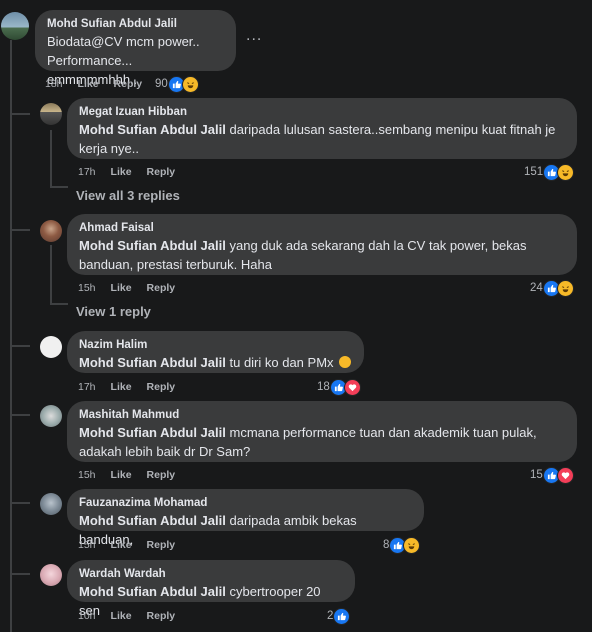 The image size is (592, 632). What do you see at coordinates (135, 24) in the screenshot?
I see `comment-author: Mohd Sufian Abdul Jalil` at bounding box center [135, 24].